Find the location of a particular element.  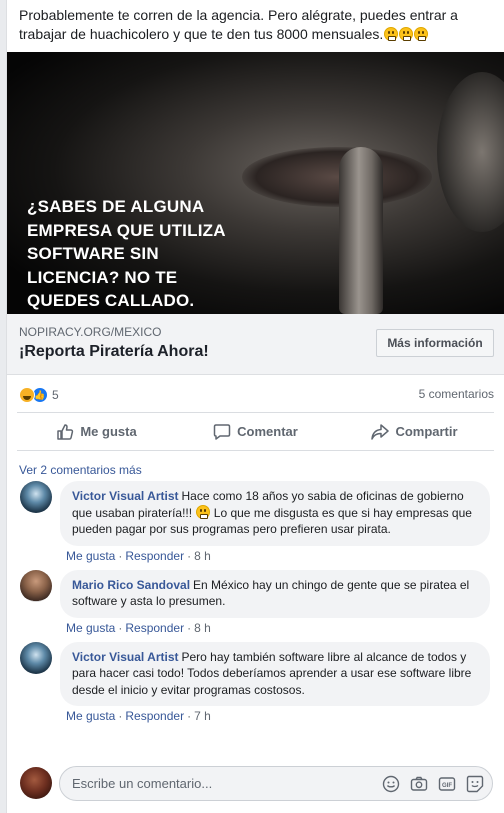

view-more-comments-link: Ver 2 comentarios más is located at coordinates (255, 466).